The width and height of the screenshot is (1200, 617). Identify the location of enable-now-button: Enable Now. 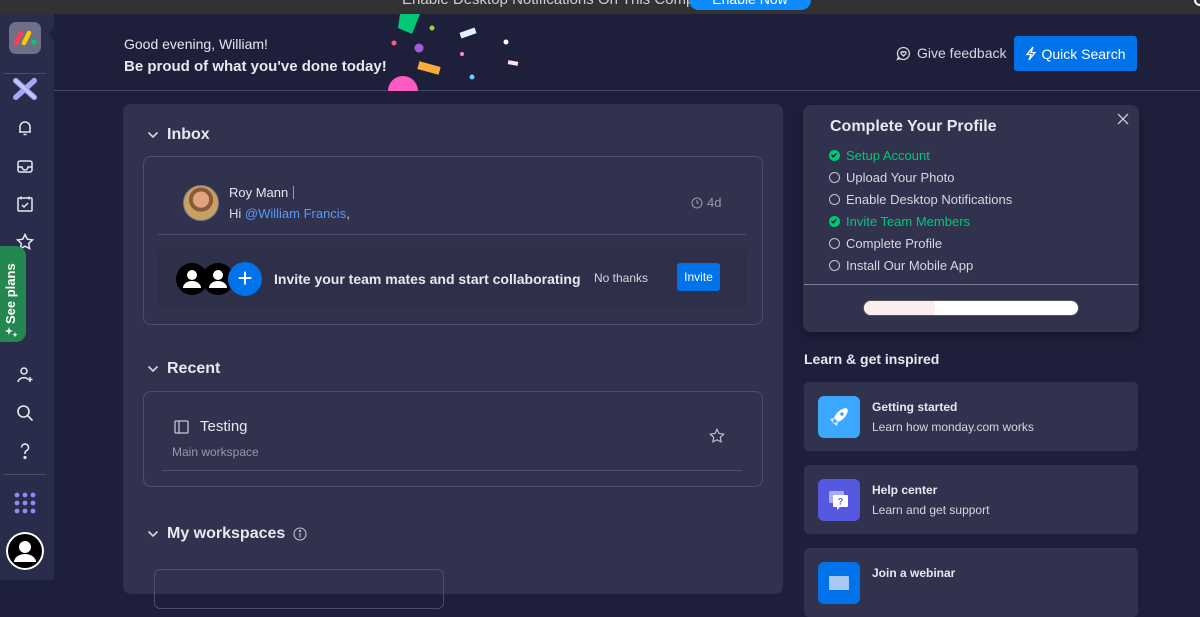
(750, 5).